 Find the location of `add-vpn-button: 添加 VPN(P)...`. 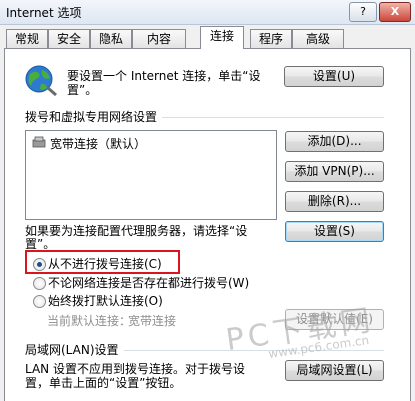

add-vpn-button: 添加 VPN(P)... is located at coordinates (334, 171).